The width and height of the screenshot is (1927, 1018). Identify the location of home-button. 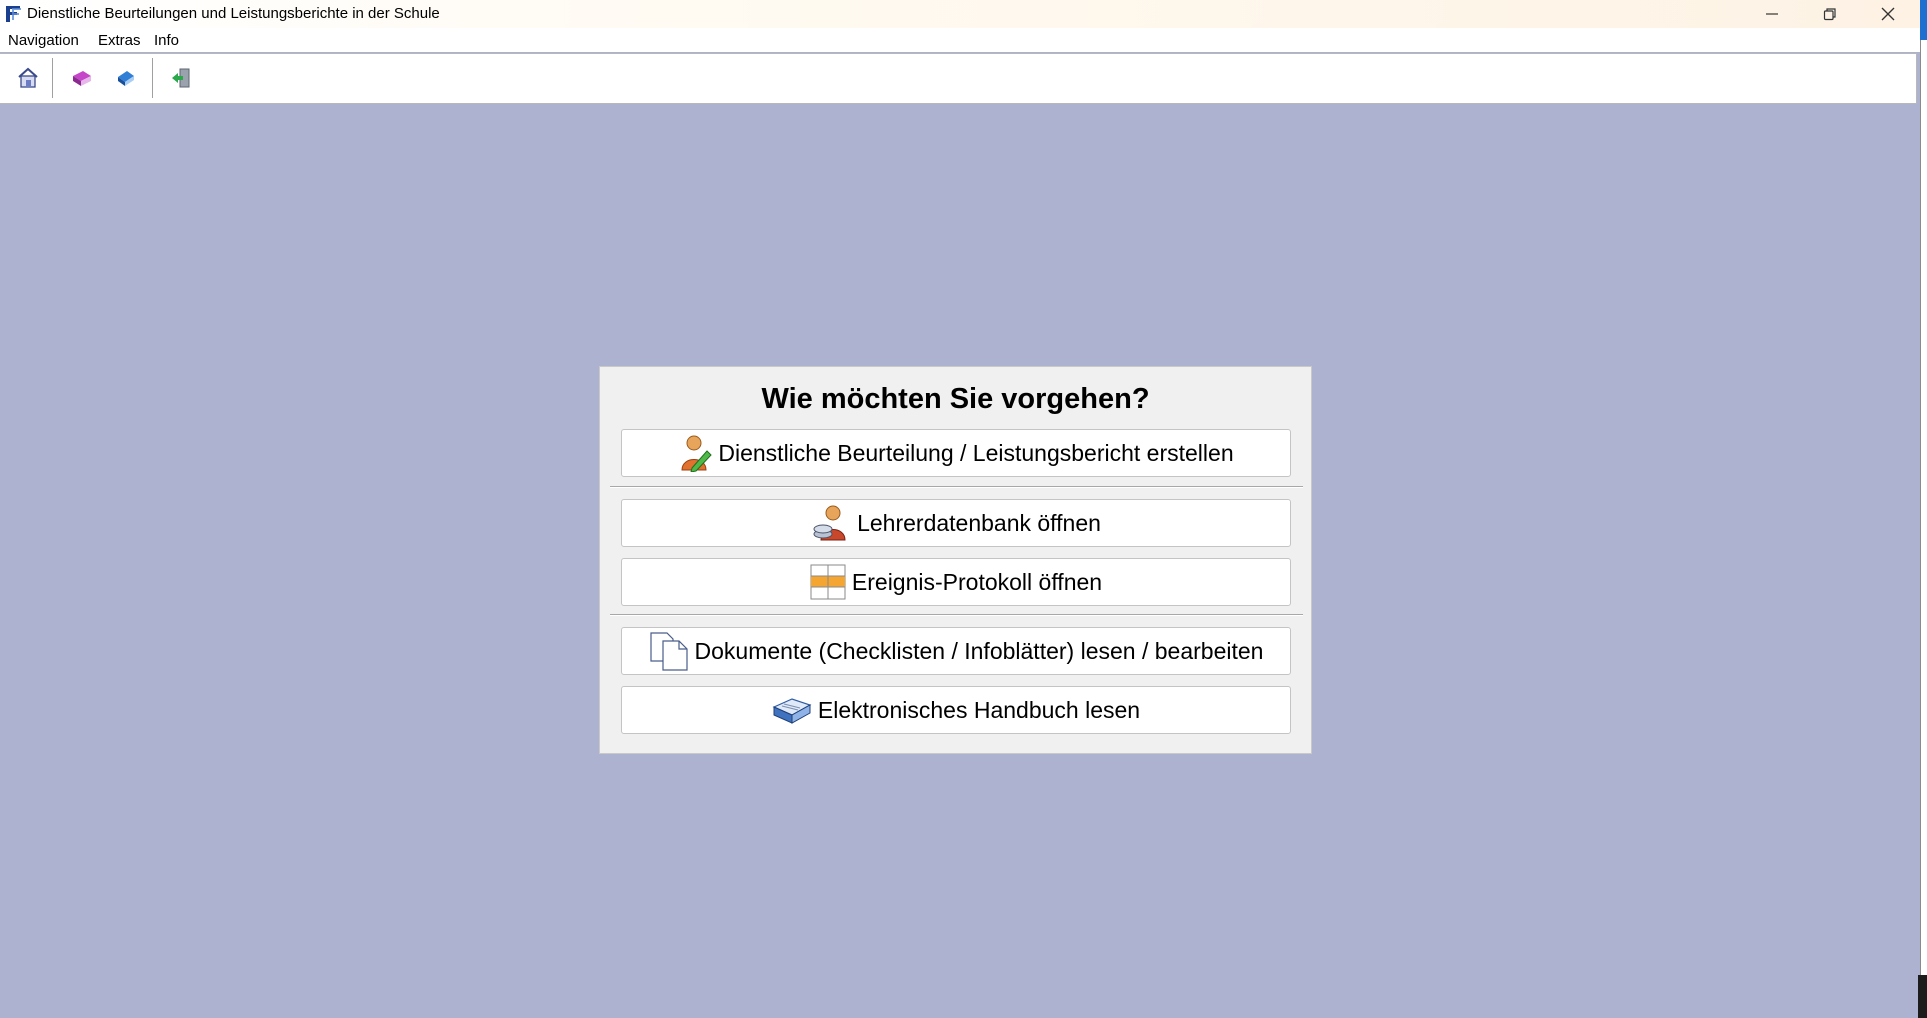
(28, 78).